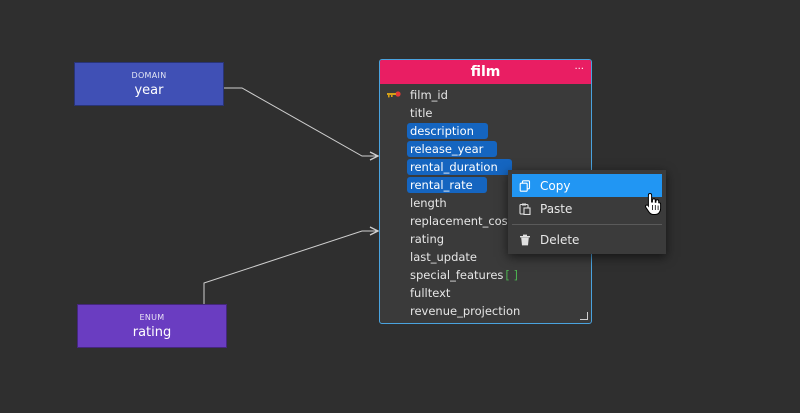 The image size is (800, 413). What do you see at coordinates (485, 113) in the screenshot?
I see `field-row: title` at bounding box center [485, 113].